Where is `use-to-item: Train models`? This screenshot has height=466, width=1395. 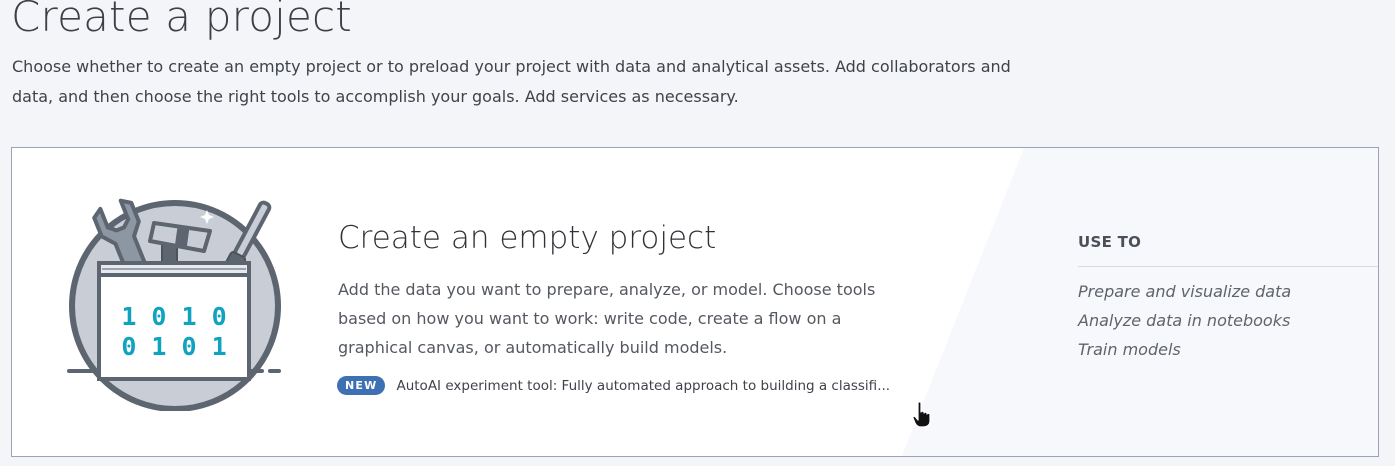
use-to-item: Train models is located at coordinates (1129, 349).